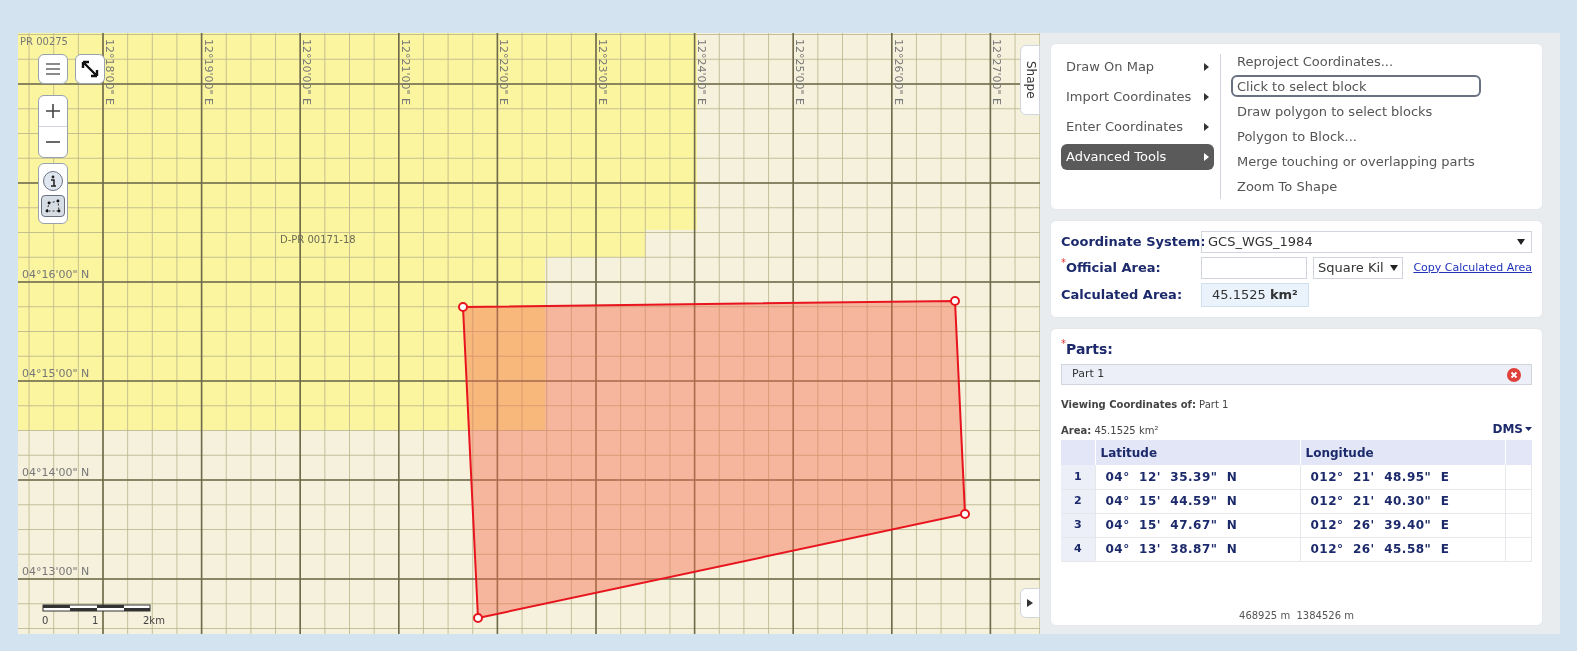 This screenshot has height=651, width=1577. I want to click on column-header: Longitude, so click(1402, 452).